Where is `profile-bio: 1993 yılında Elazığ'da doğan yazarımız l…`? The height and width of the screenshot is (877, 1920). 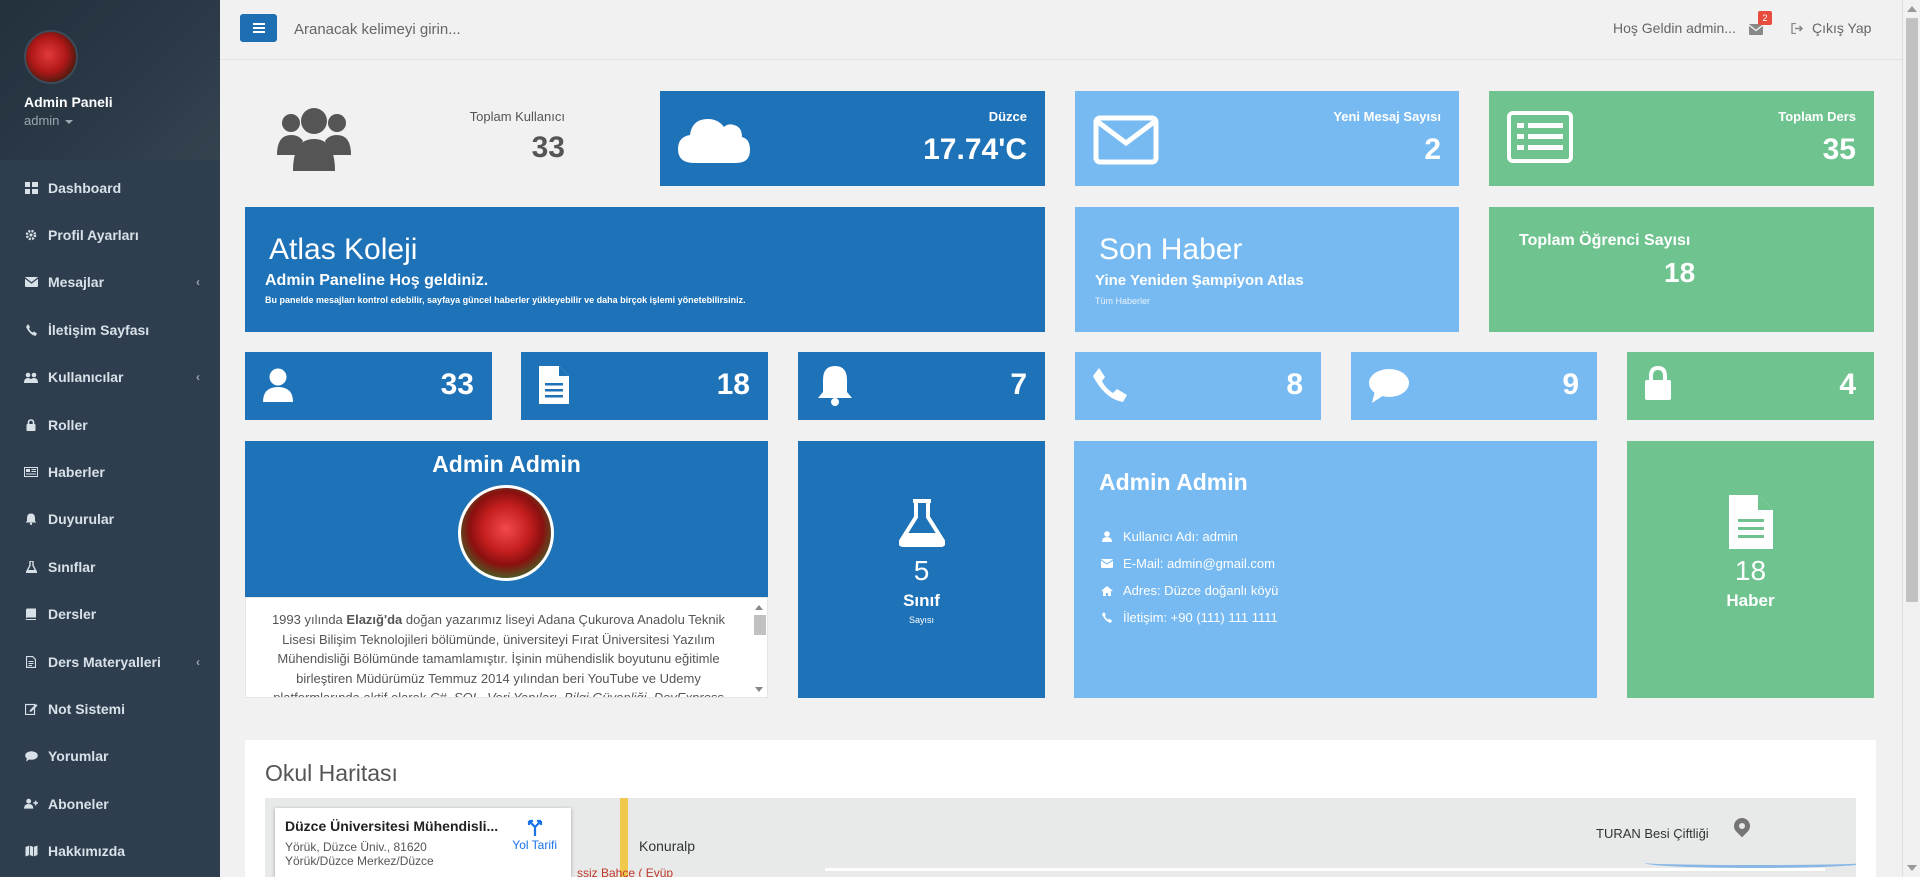
profile-bio: 1993 yılında Elazığ'da doğan yazarımız l… is located at coordinates (506, 647).